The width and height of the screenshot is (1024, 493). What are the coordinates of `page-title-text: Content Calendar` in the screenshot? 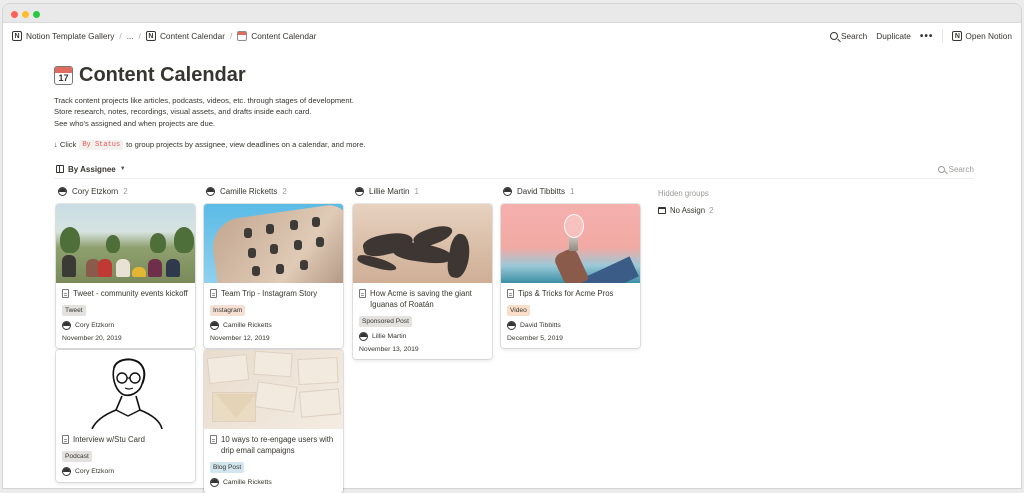 It's located at (162, 75).